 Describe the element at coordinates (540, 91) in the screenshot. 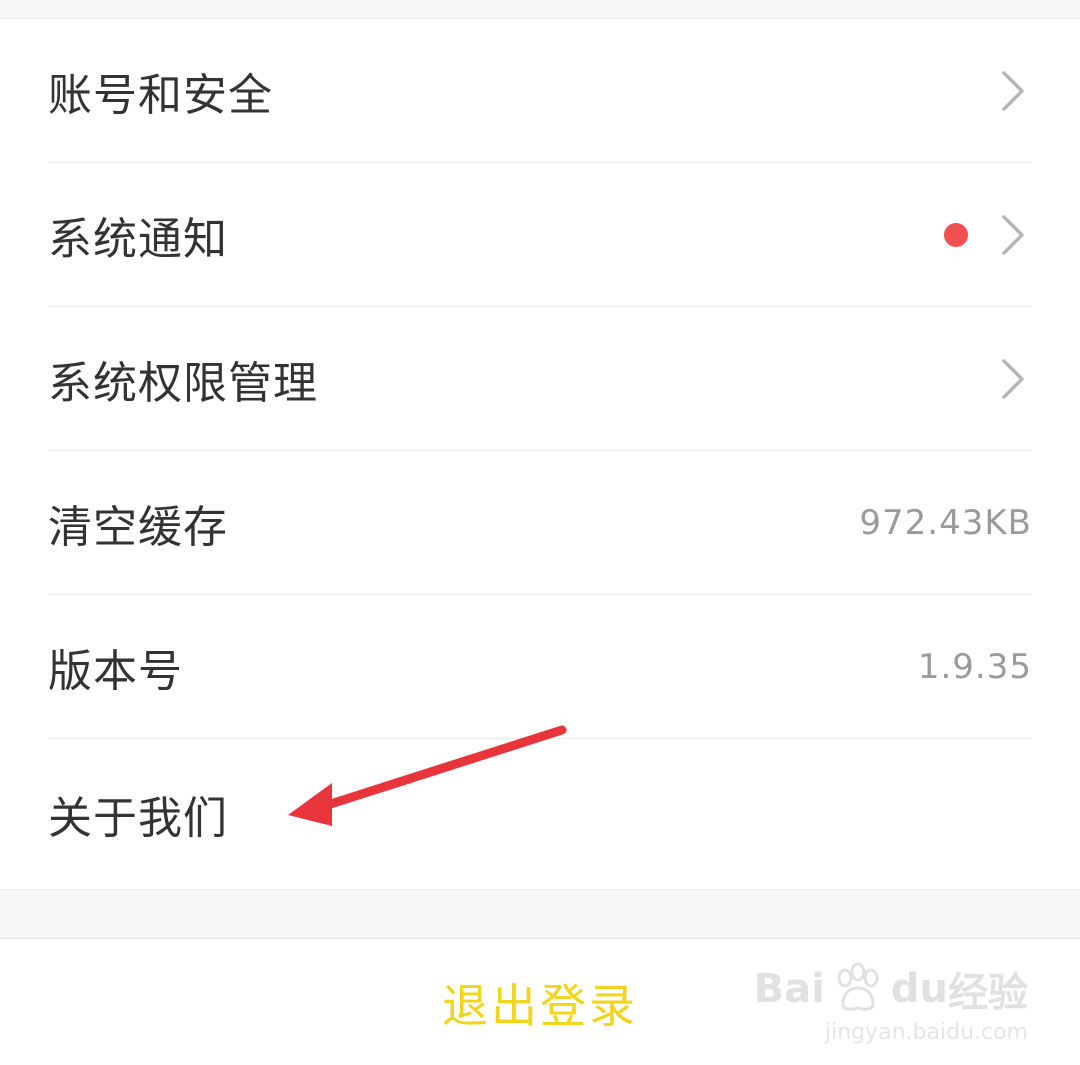

I see `settings-row-account-security: 账号和安全` at that location.